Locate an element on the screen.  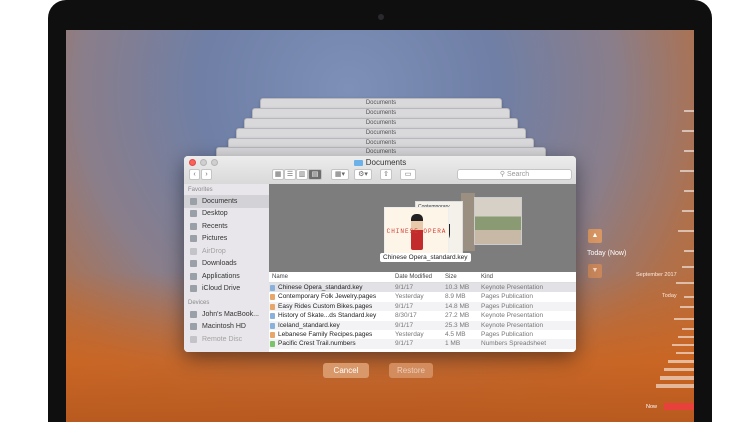
timeline-label-today: Today is located at coordinates (669, 296).